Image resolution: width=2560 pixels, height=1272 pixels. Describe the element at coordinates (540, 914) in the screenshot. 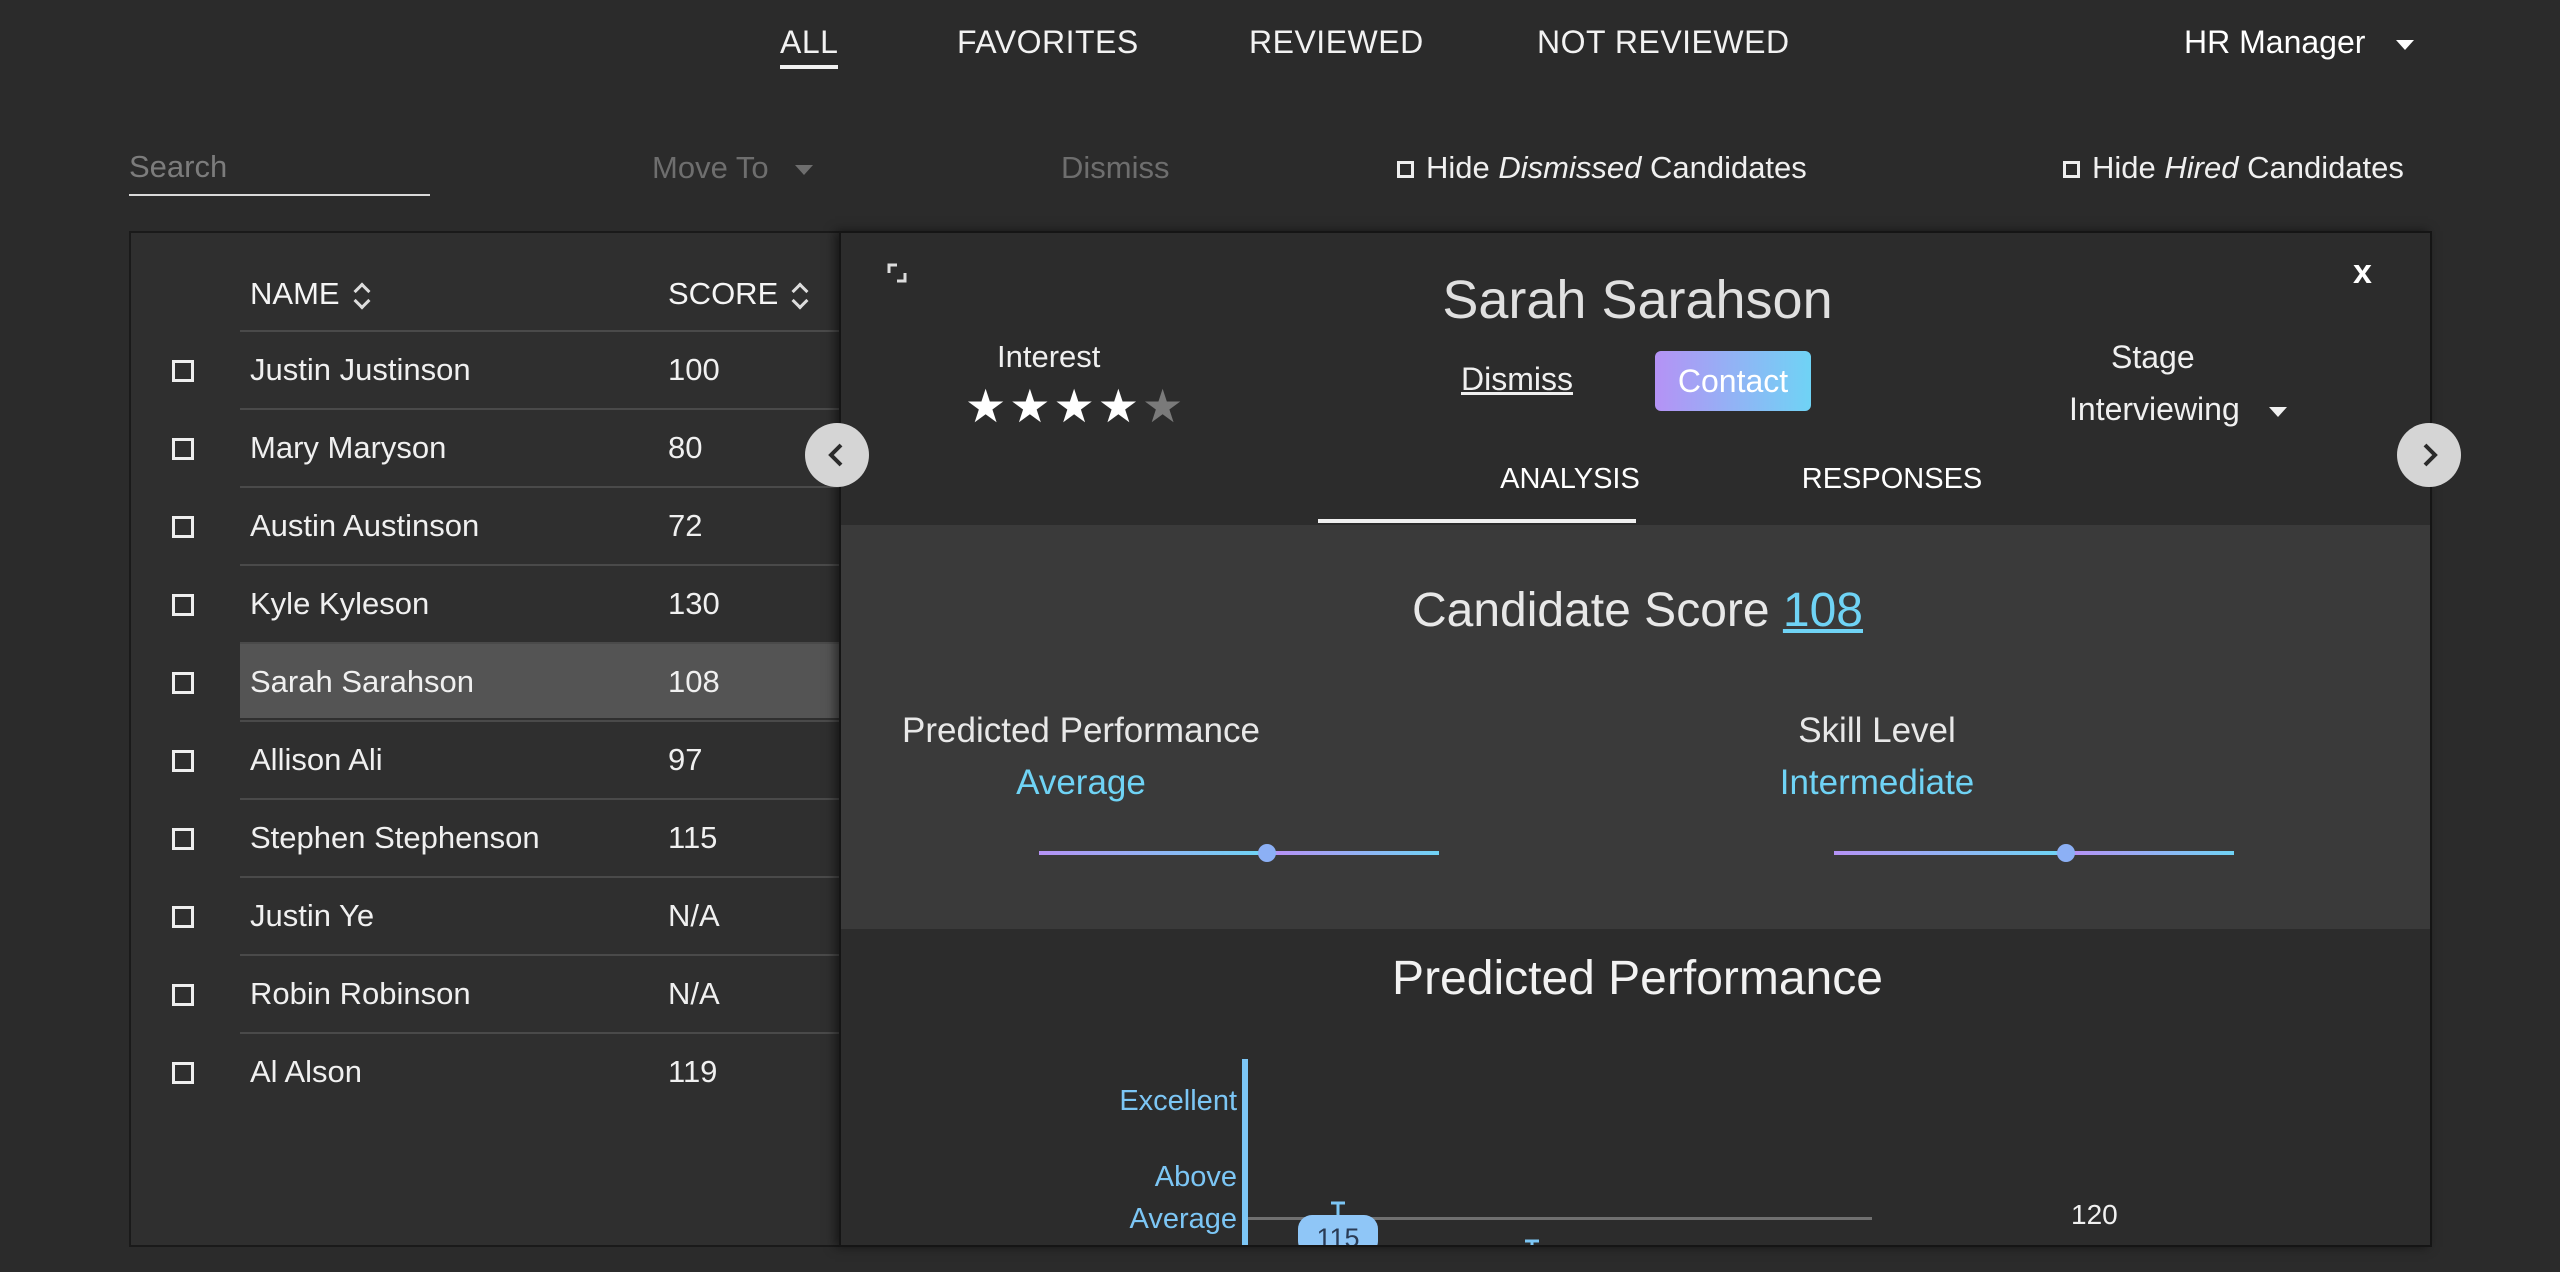

I see `table-row: Justin Ye N/A` at that location.